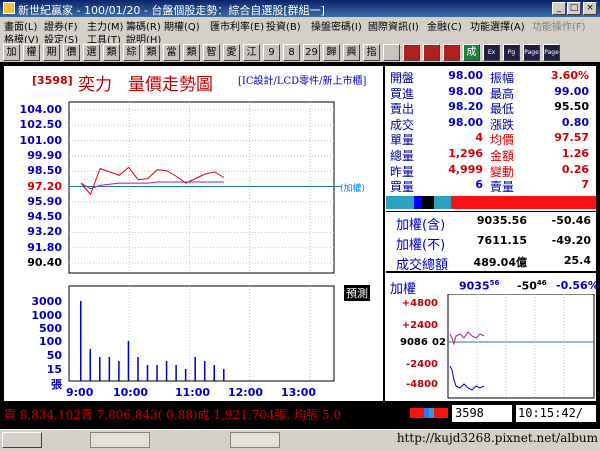 Image resolution: width=600 pixels, height=451 pixels. Describe the element at coordinates (465, 169) in the screenshot. I see `quote-value: 4,999` at that location.